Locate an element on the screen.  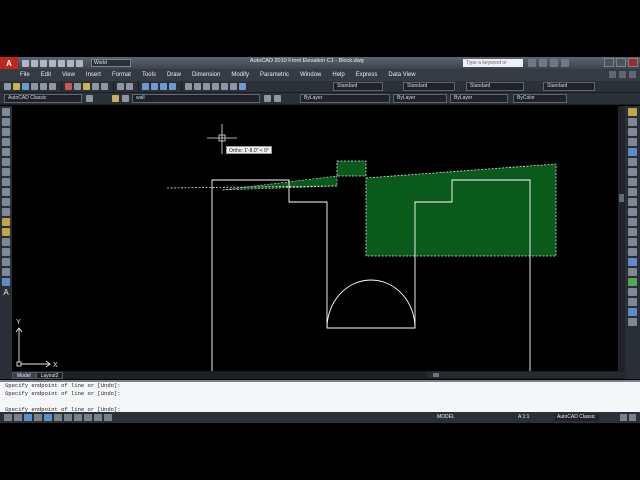
explode-icon is located at coordinates (632, 262).